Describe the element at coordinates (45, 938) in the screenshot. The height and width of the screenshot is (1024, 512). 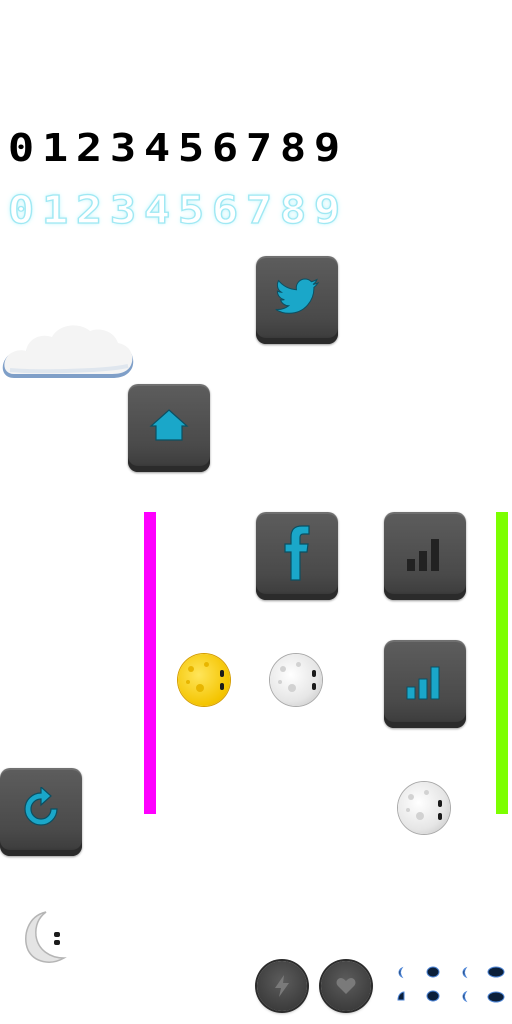
I see `crescent-moon-icon` at that location.